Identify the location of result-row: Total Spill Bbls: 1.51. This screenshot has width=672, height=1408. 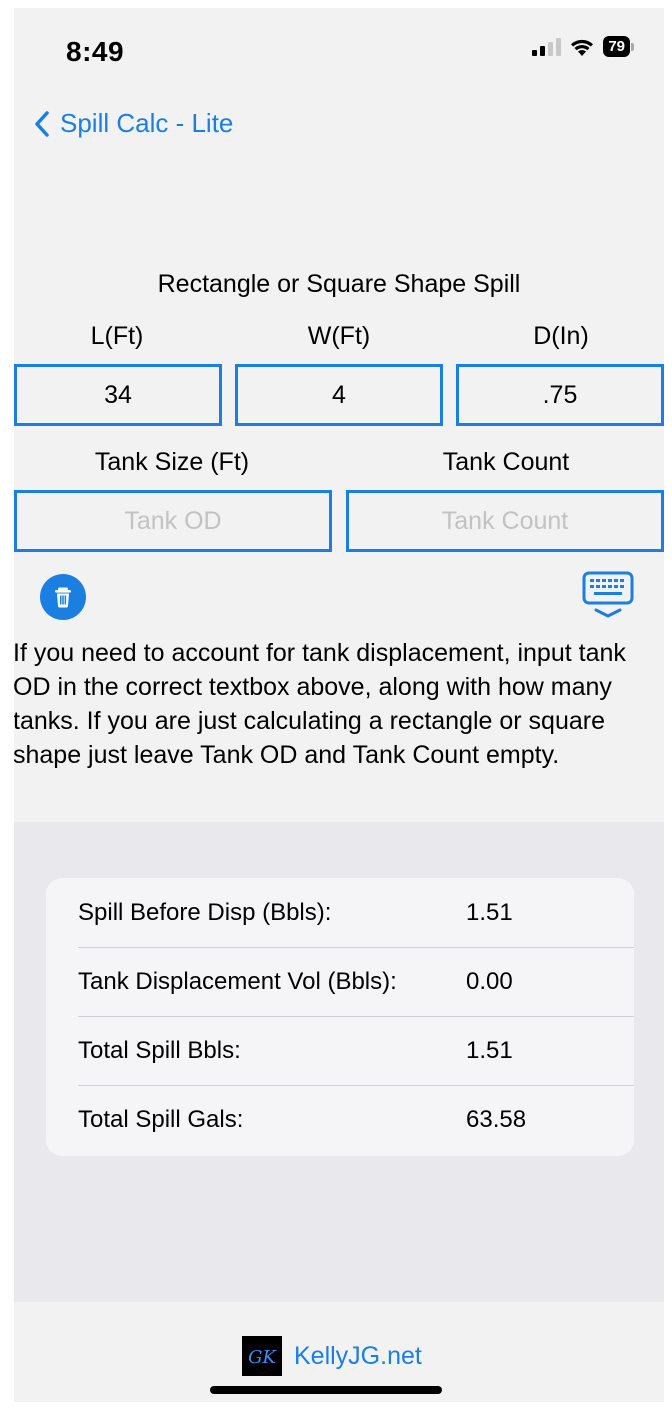
(356, 1051).